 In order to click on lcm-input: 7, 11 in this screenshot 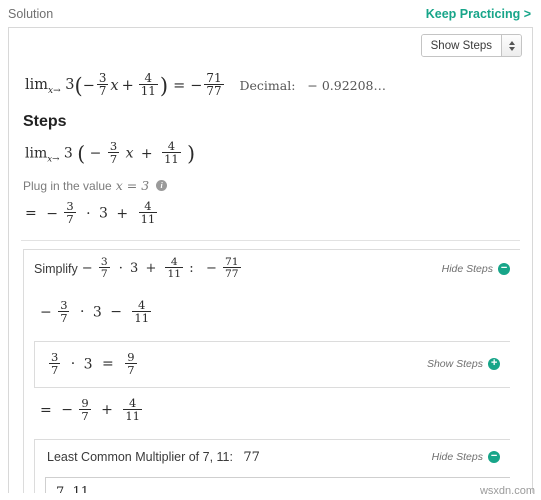, I will do `click(277, 484)`.